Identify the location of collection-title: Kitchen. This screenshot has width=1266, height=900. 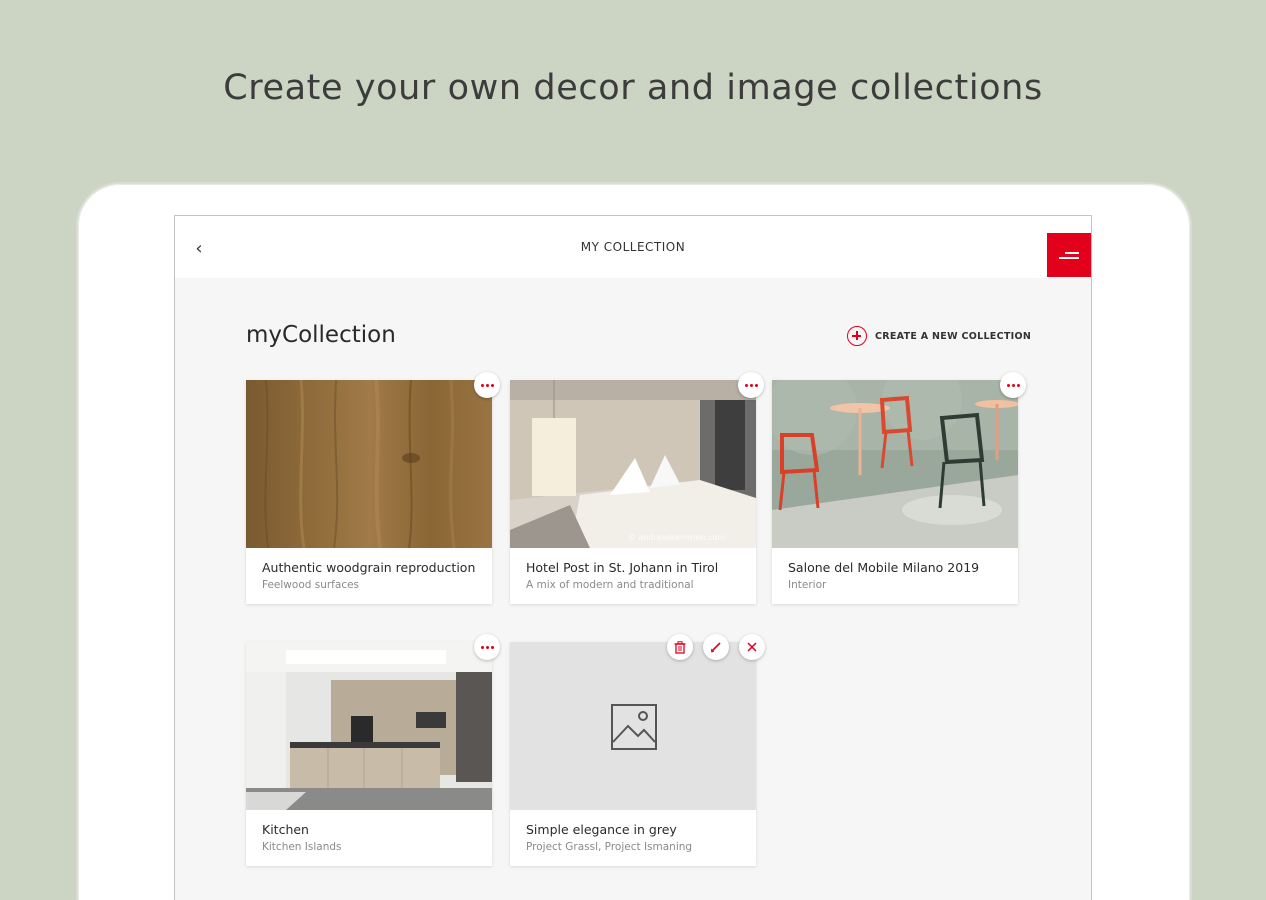
(285, 829).